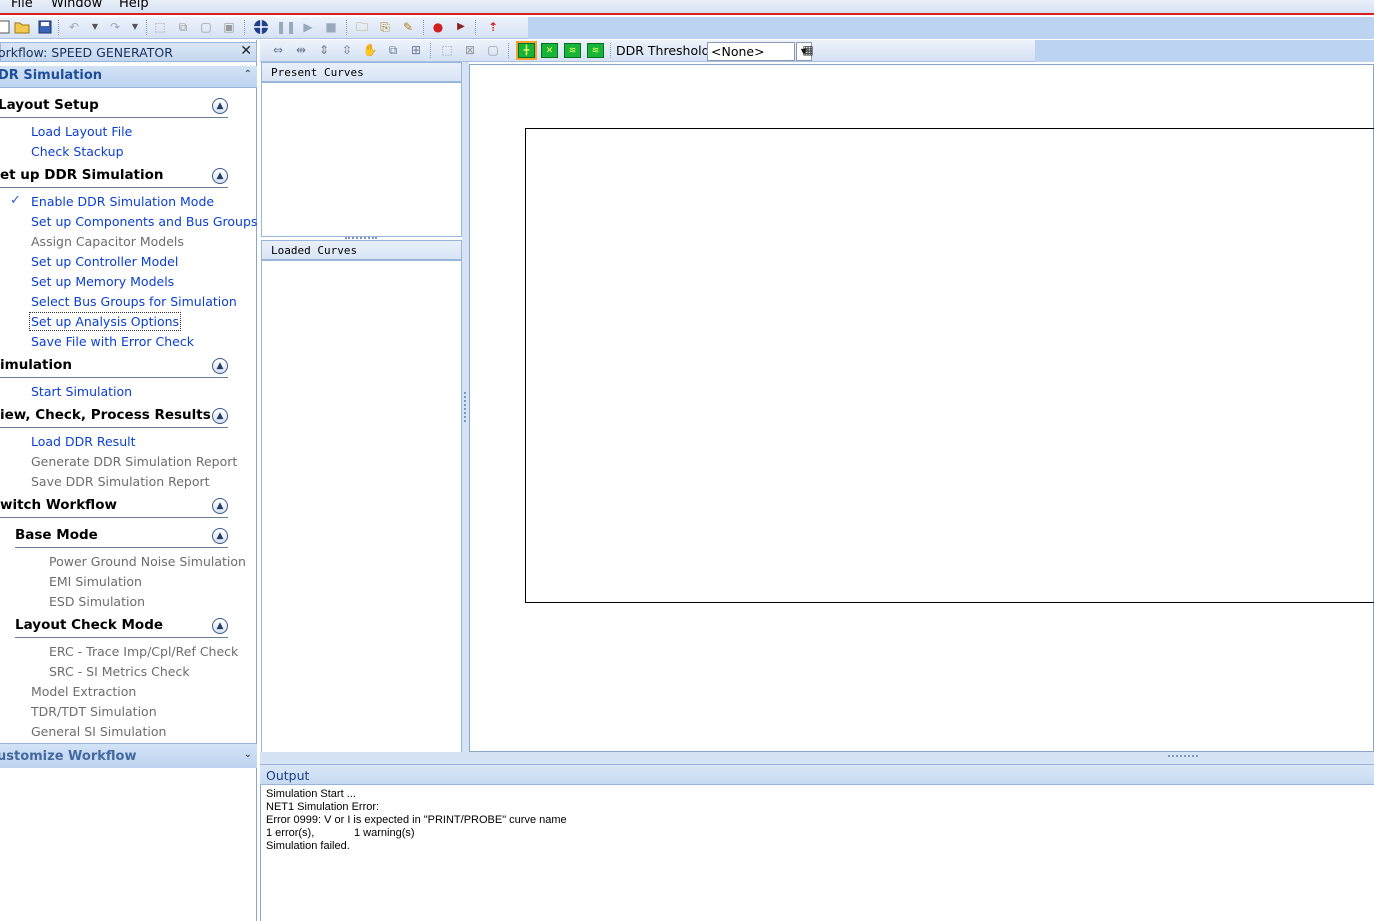 This screenshot has width=1374, height=921. Describe the element at coordinates (76, 5) in the screenshot. I see `menu-window: Window` at that location.